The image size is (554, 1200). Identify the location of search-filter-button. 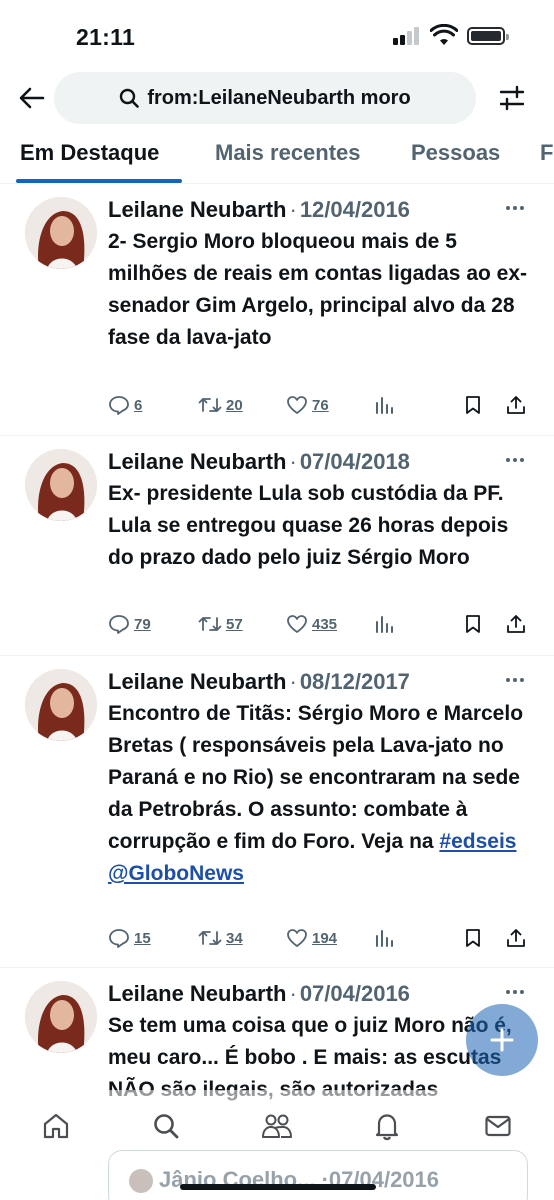
(512, 98).